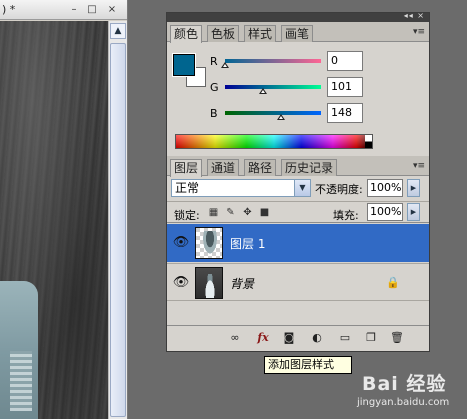 The image size is (467, 419). I want to click on maximize-icon: □, so click(92, 10).